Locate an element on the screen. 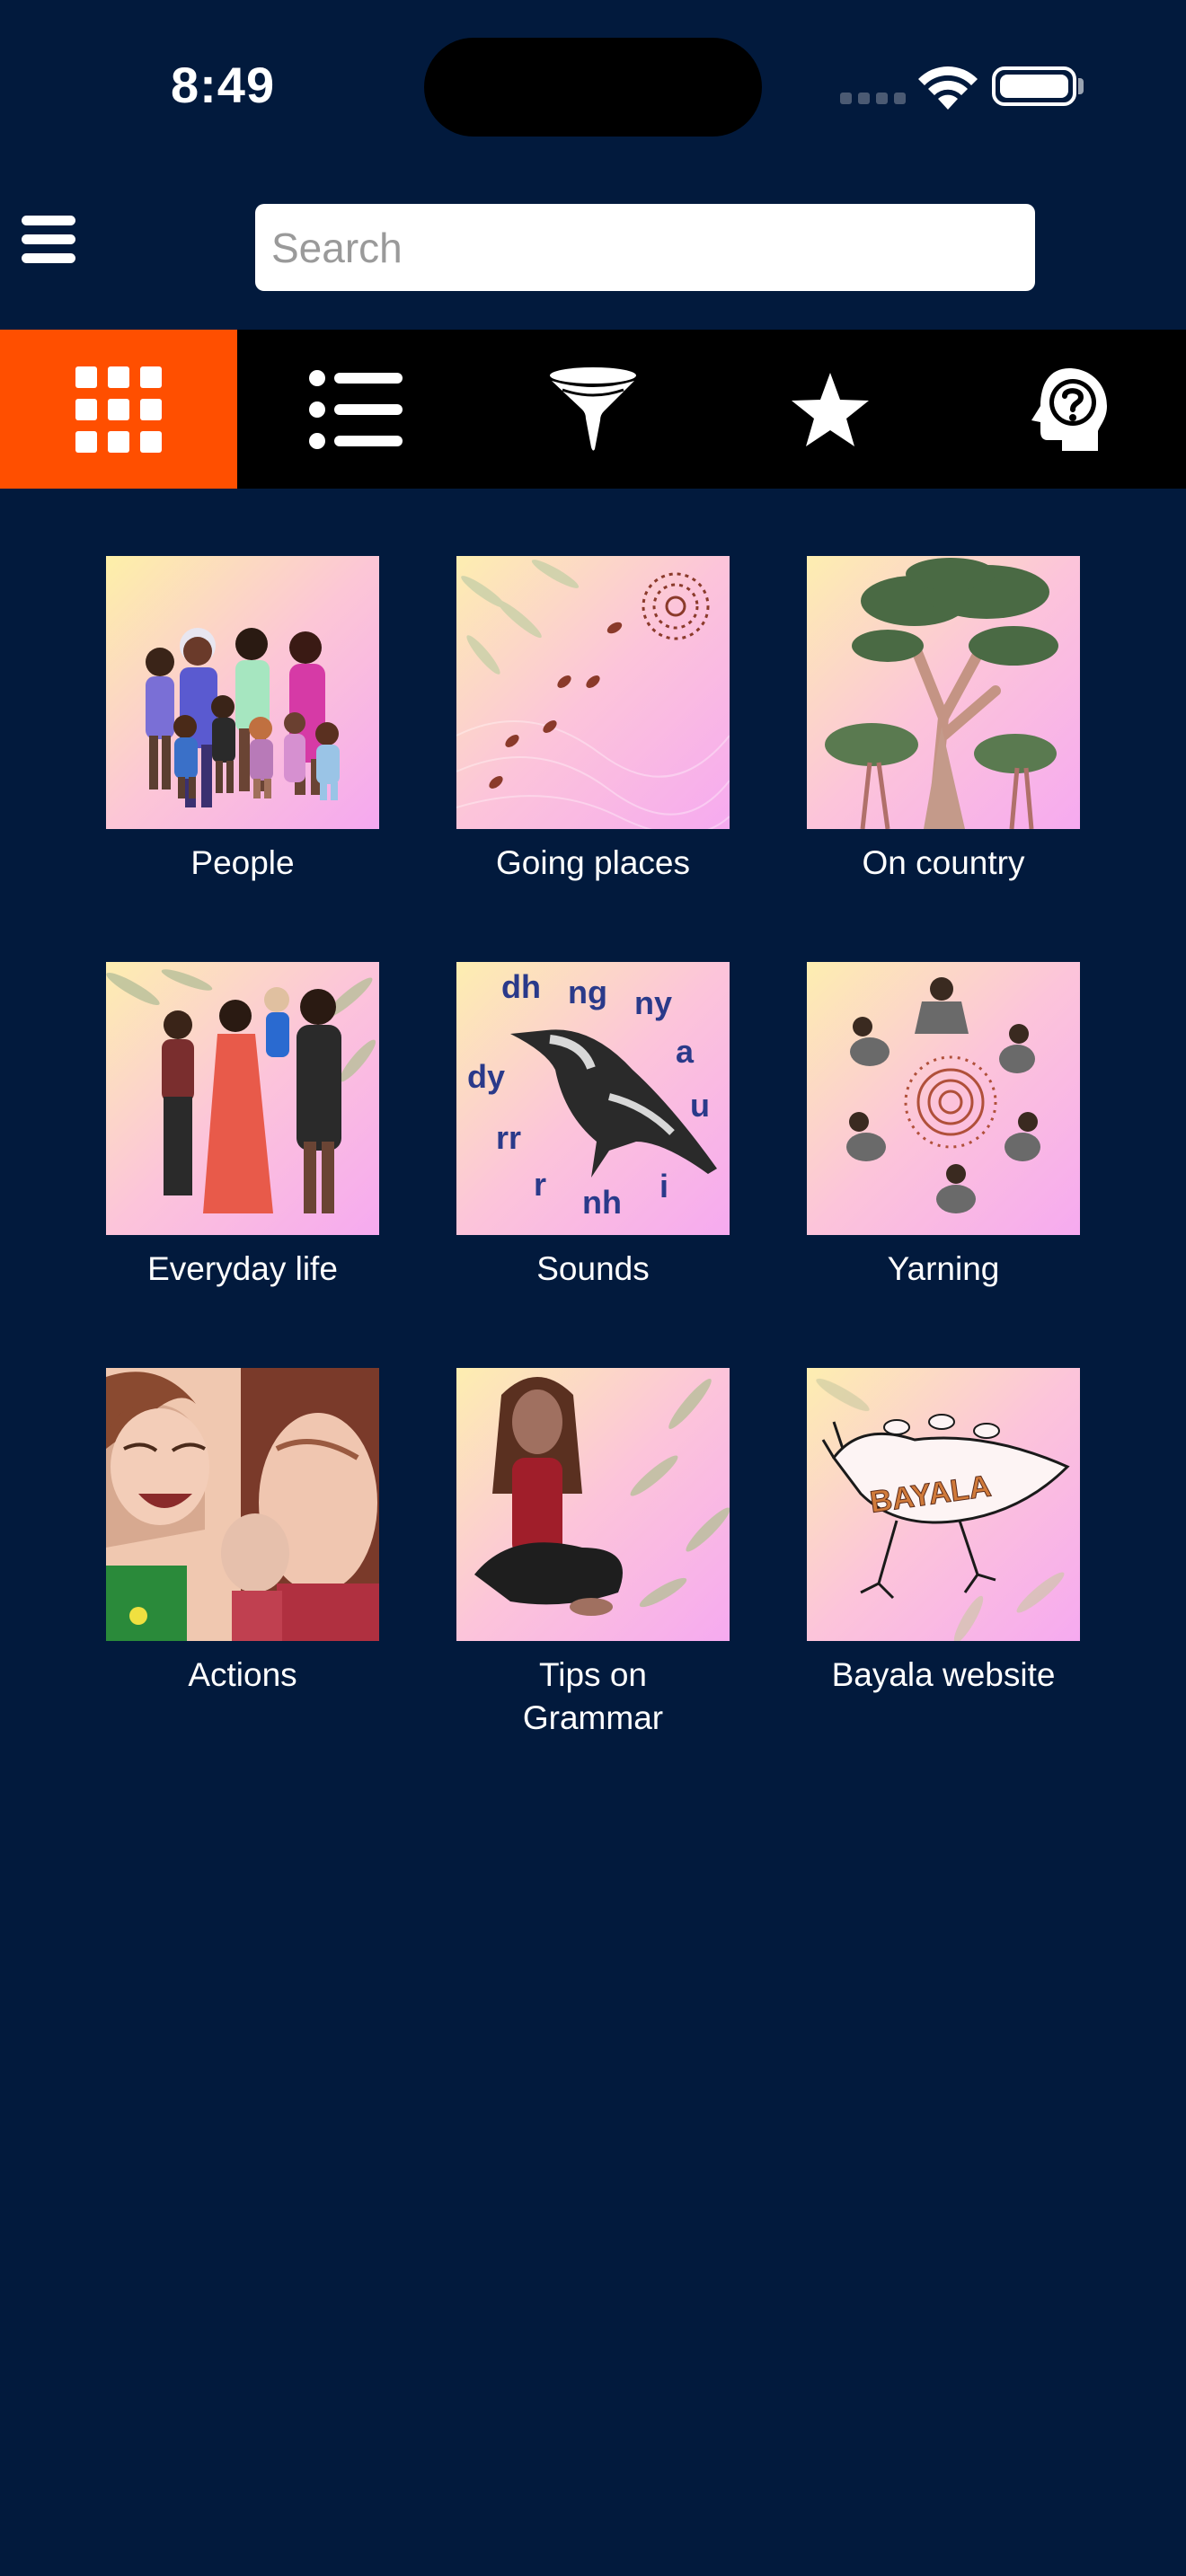  category-tile-on-country: On country is located at coordinates (943, 720).